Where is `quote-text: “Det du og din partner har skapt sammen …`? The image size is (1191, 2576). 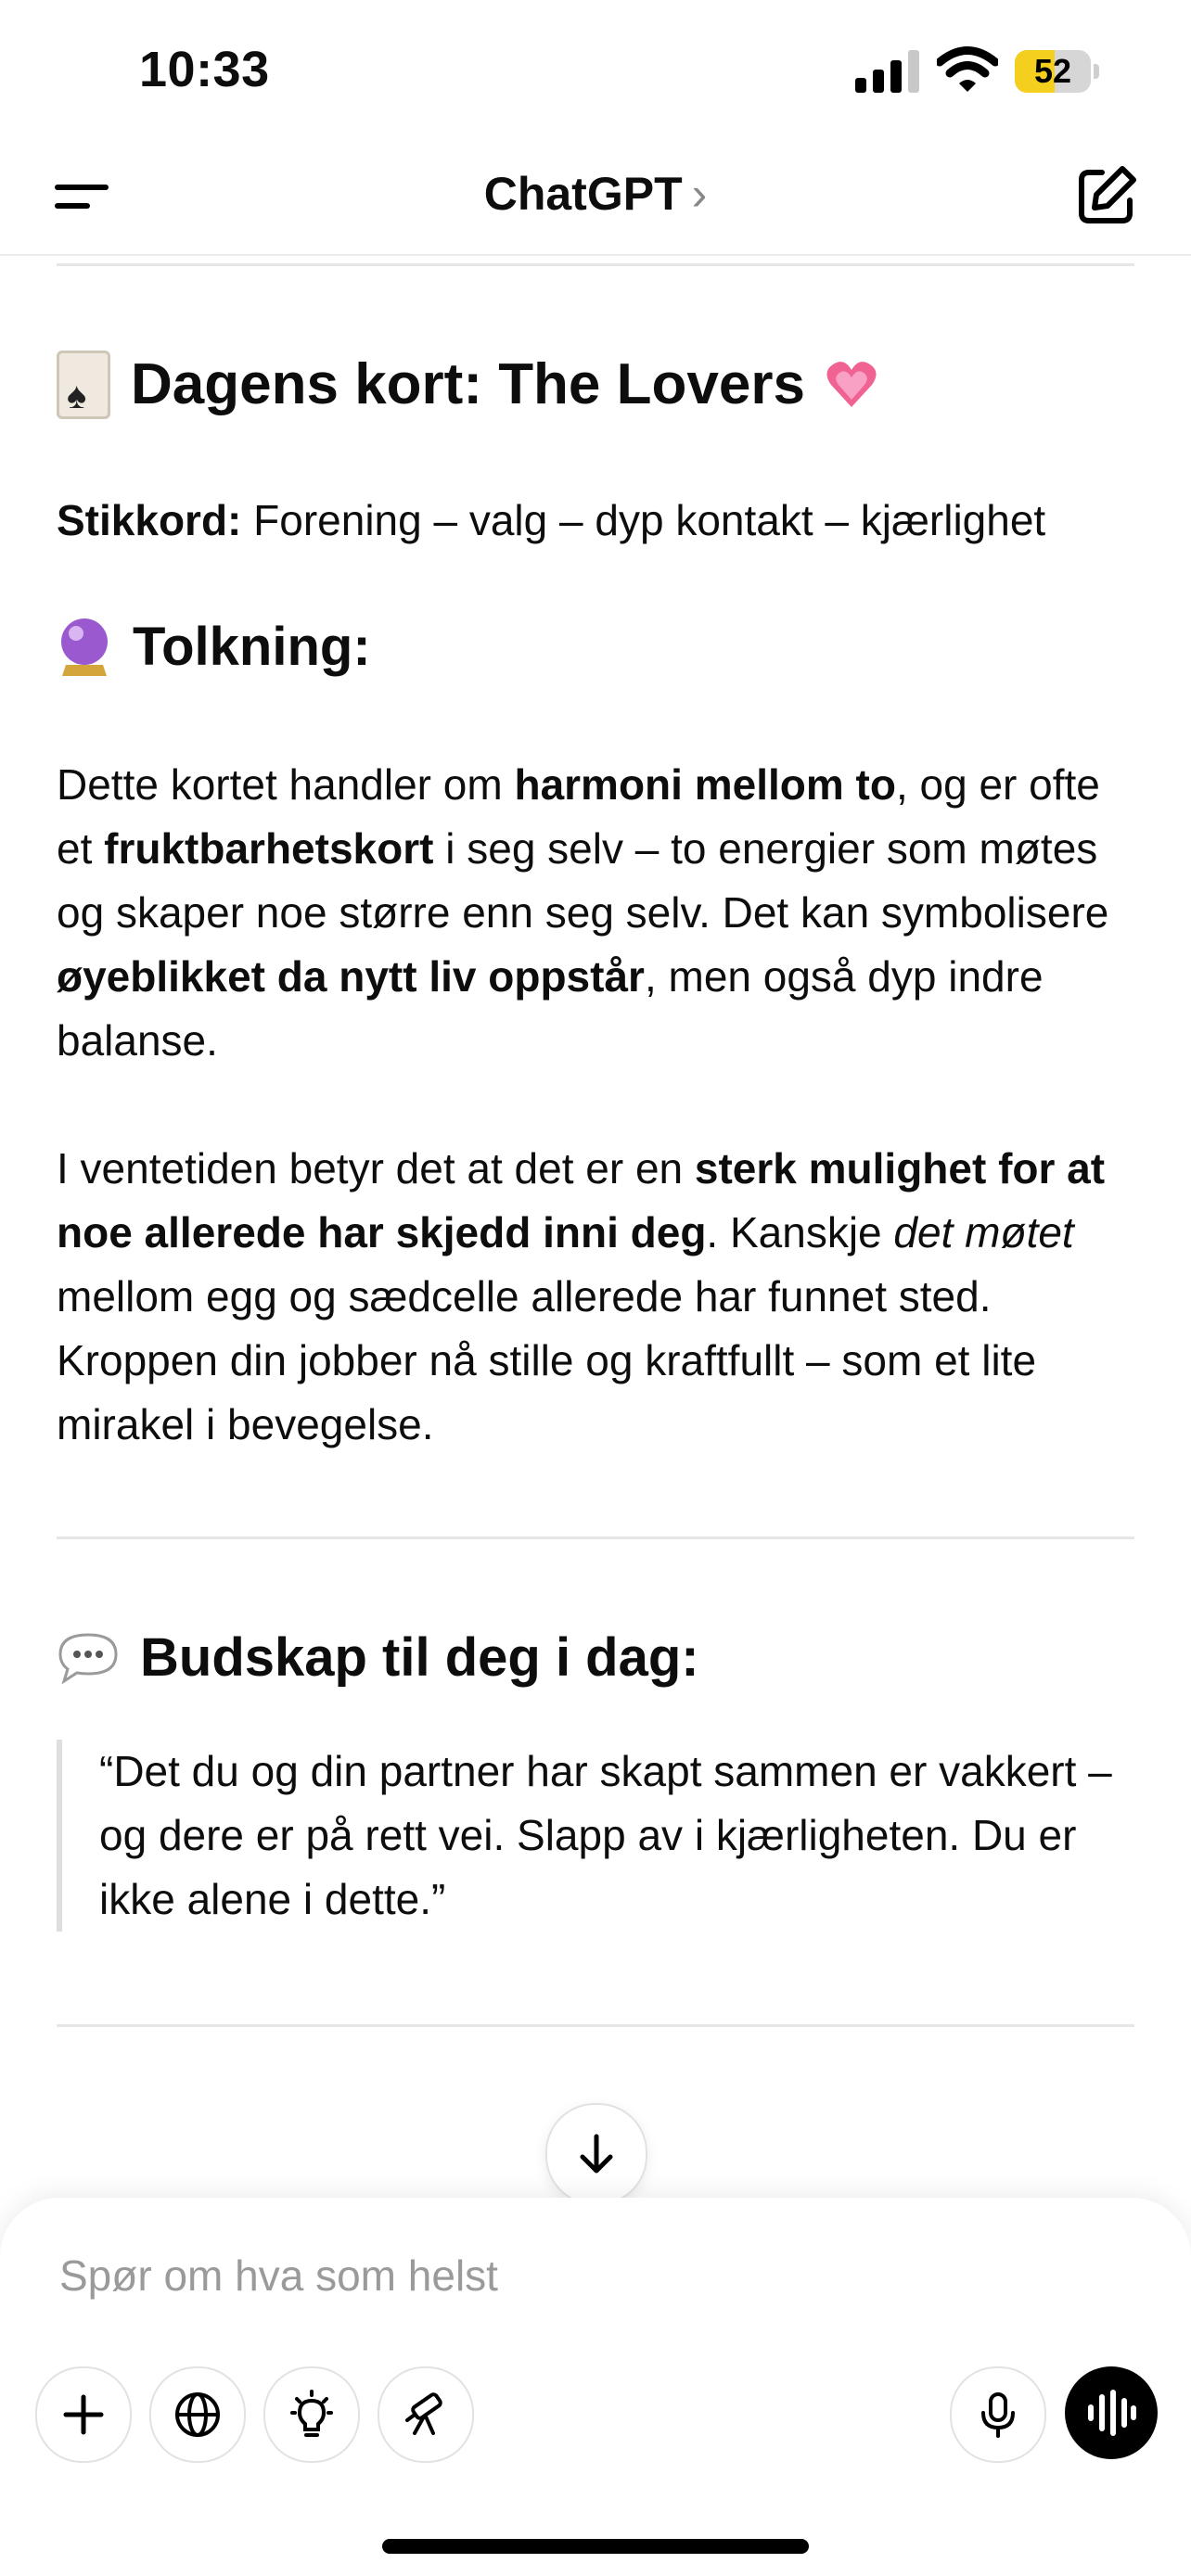
quote-text: “Det du og din partner har skapt sammen … is located at coordinates (605, 1835).